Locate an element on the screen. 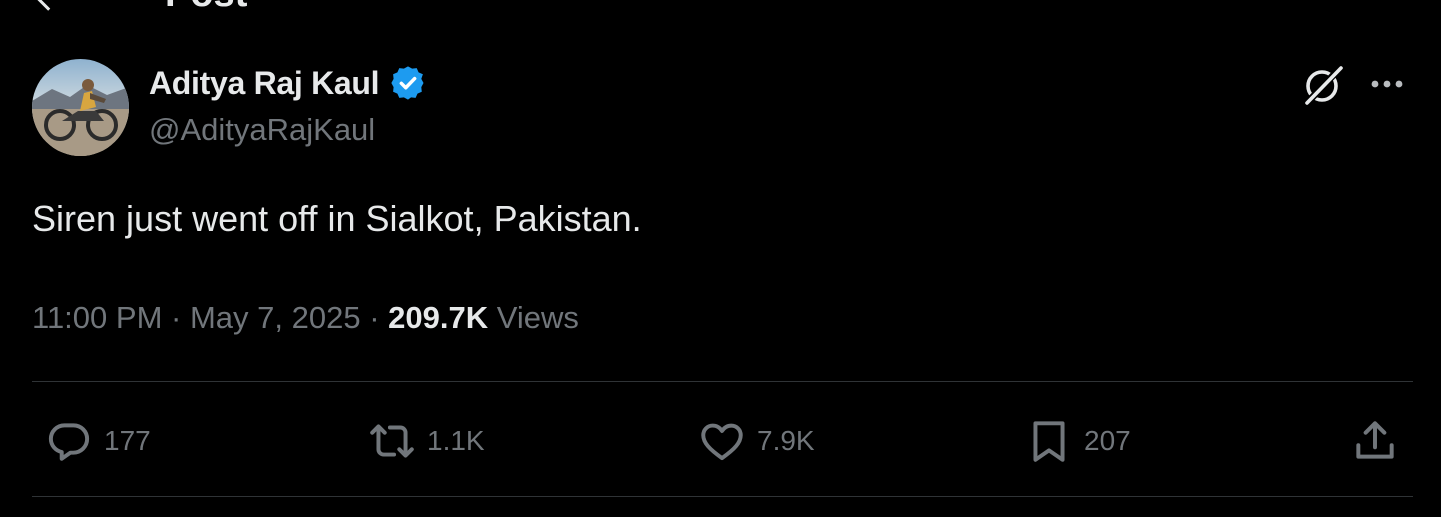  display-name: Aditya Raj Kaul is located at coordinates (264, 83).